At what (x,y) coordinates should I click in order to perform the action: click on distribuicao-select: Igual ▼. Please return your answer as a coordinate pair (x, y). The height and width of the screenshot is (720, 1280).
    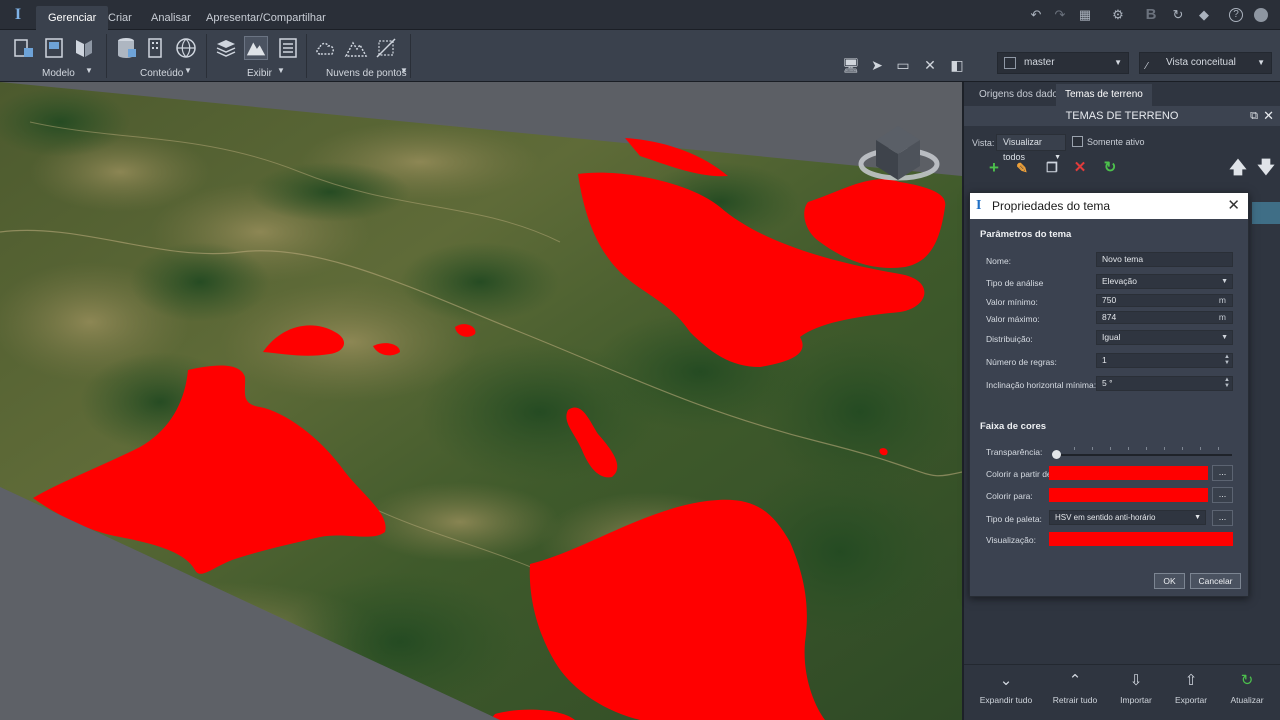
    Looking at the image, I should click on (1164, 337).